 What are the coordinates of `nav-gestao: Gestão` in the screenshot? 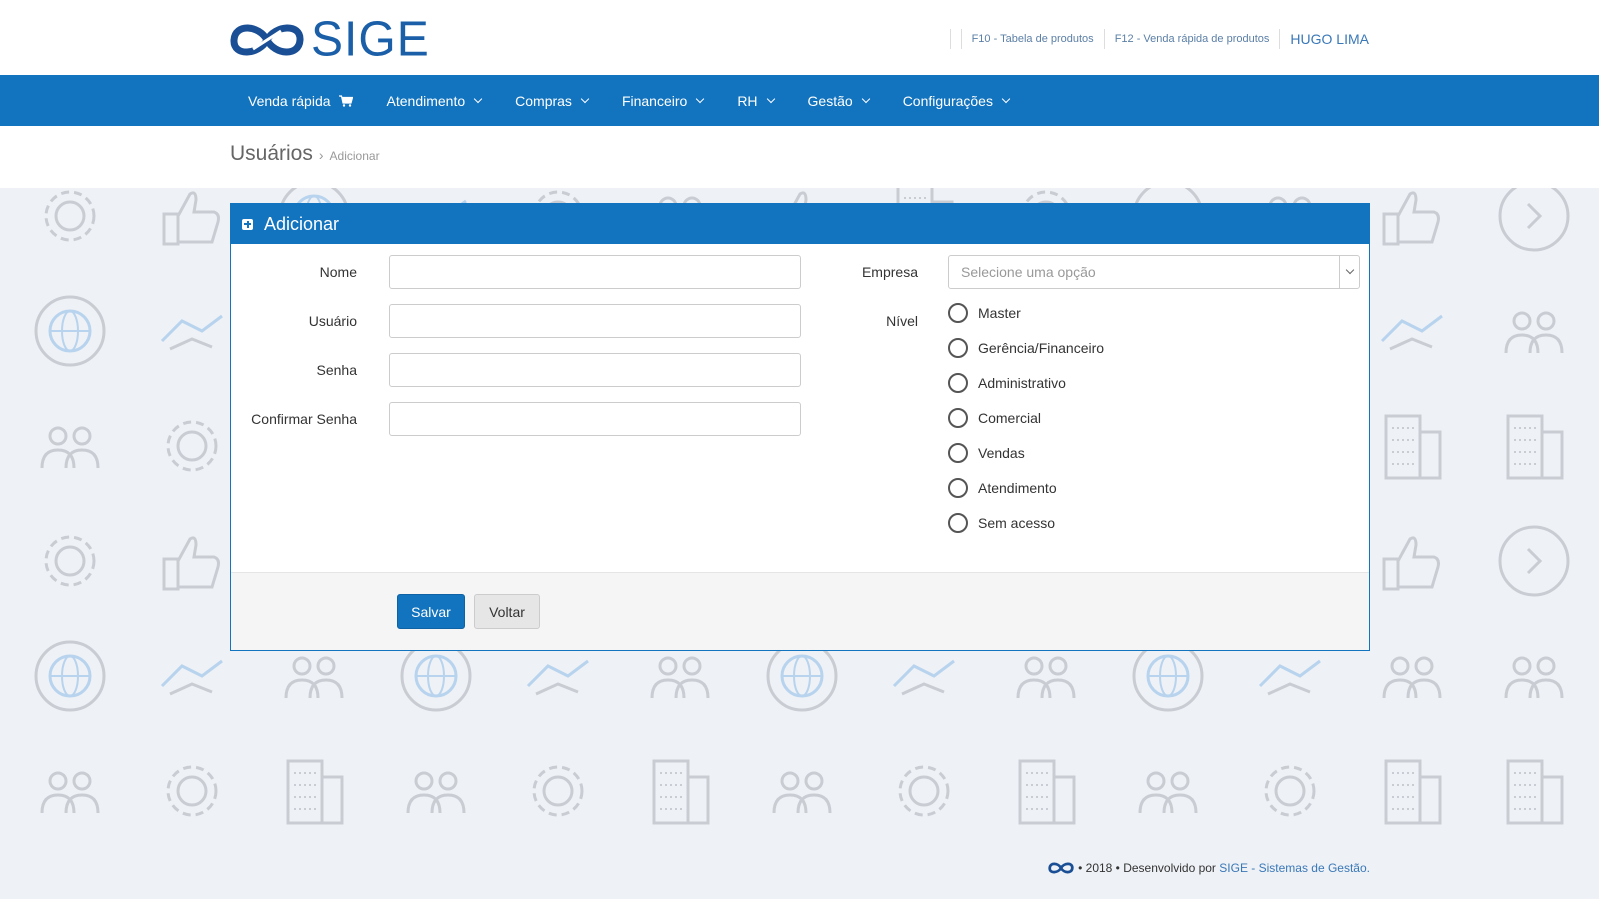 It's located at (838, 100).